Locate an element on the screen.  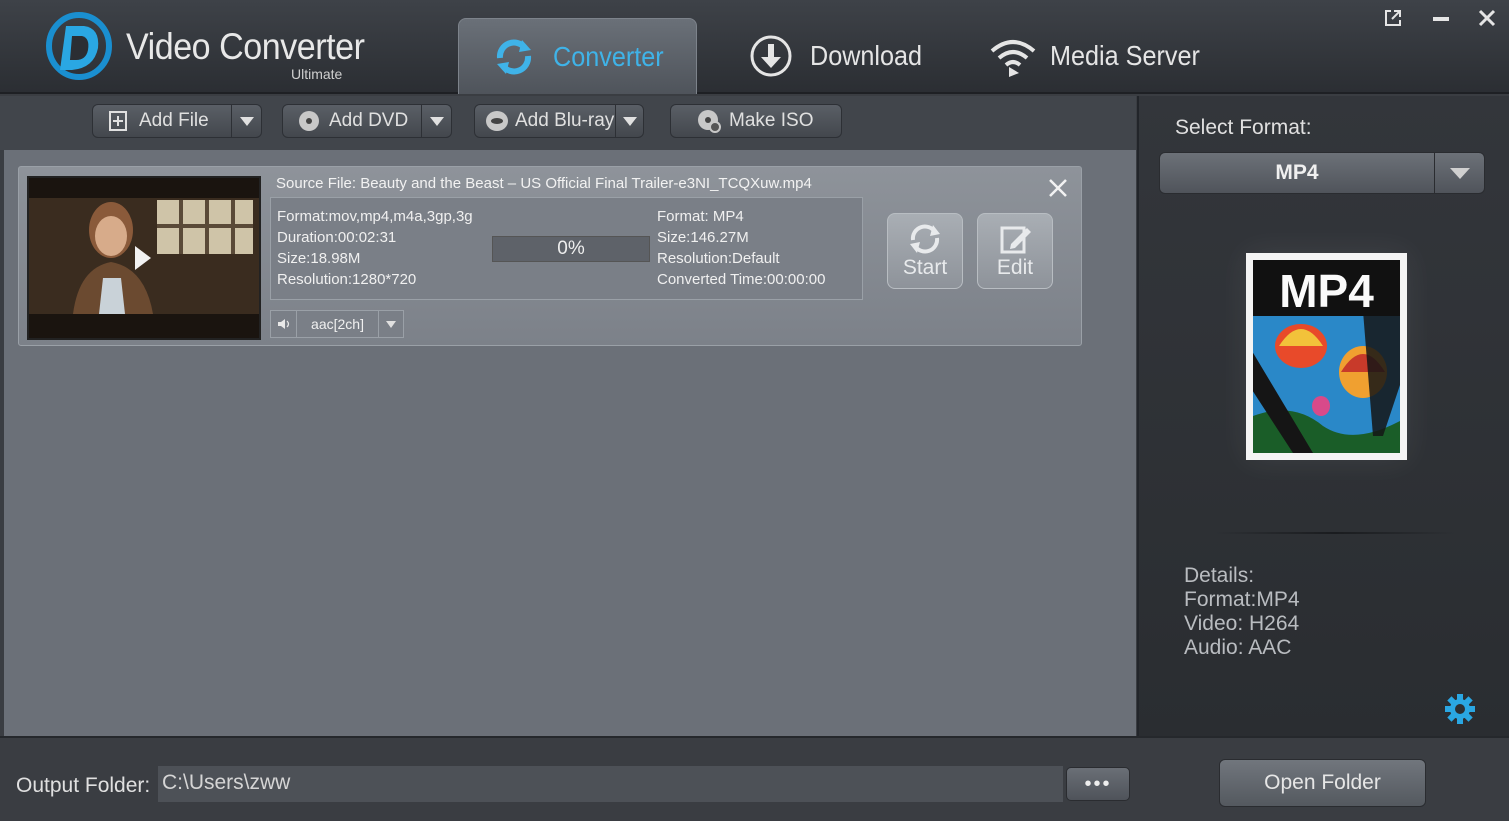
audio-track-select: aac[2ch] is located at coordinates (337, 324).